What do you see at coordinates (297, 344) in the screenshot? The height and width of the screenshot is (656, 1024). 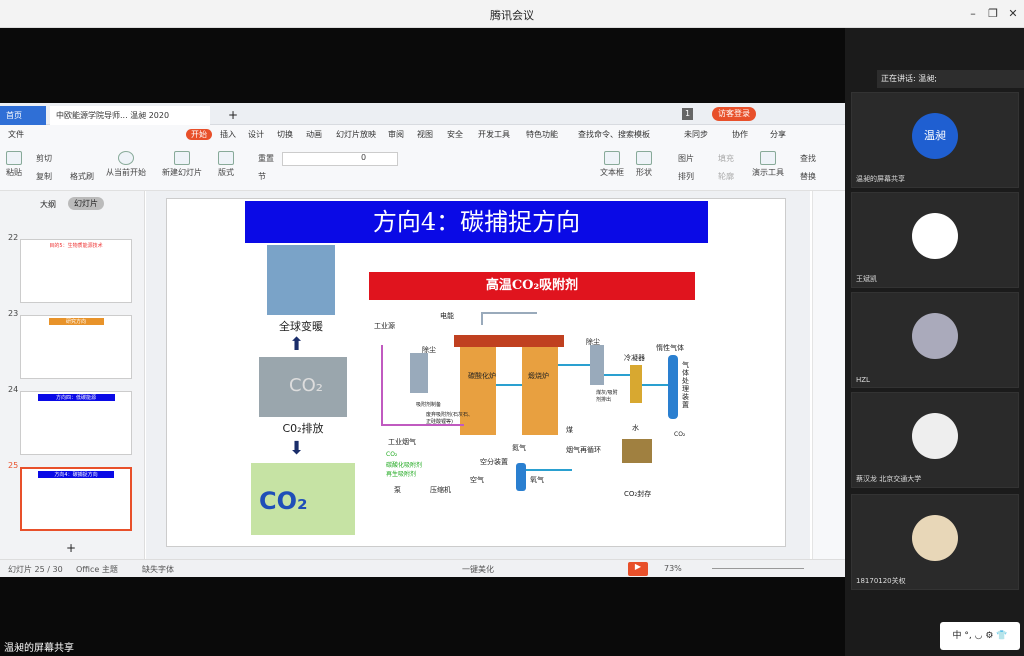 I see `arrow-up-icon: ⬆` at bounding box center [297, 344].